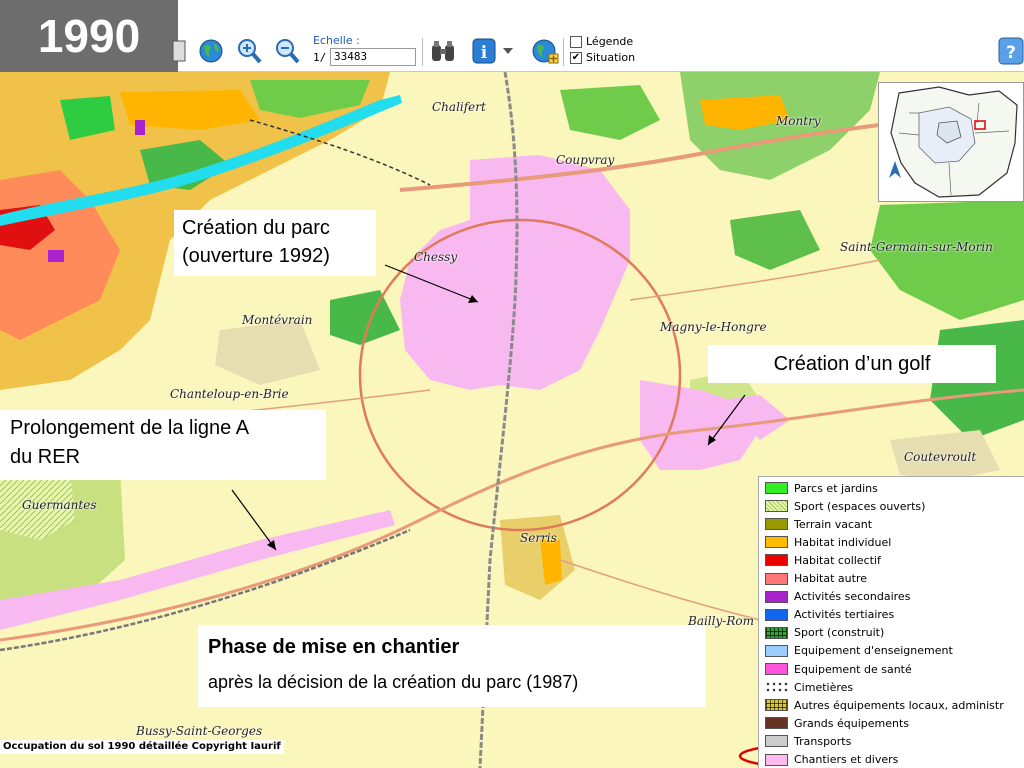 The image size is (1024, 768). I want to click on year-badge: 1990, so click(89, 36).